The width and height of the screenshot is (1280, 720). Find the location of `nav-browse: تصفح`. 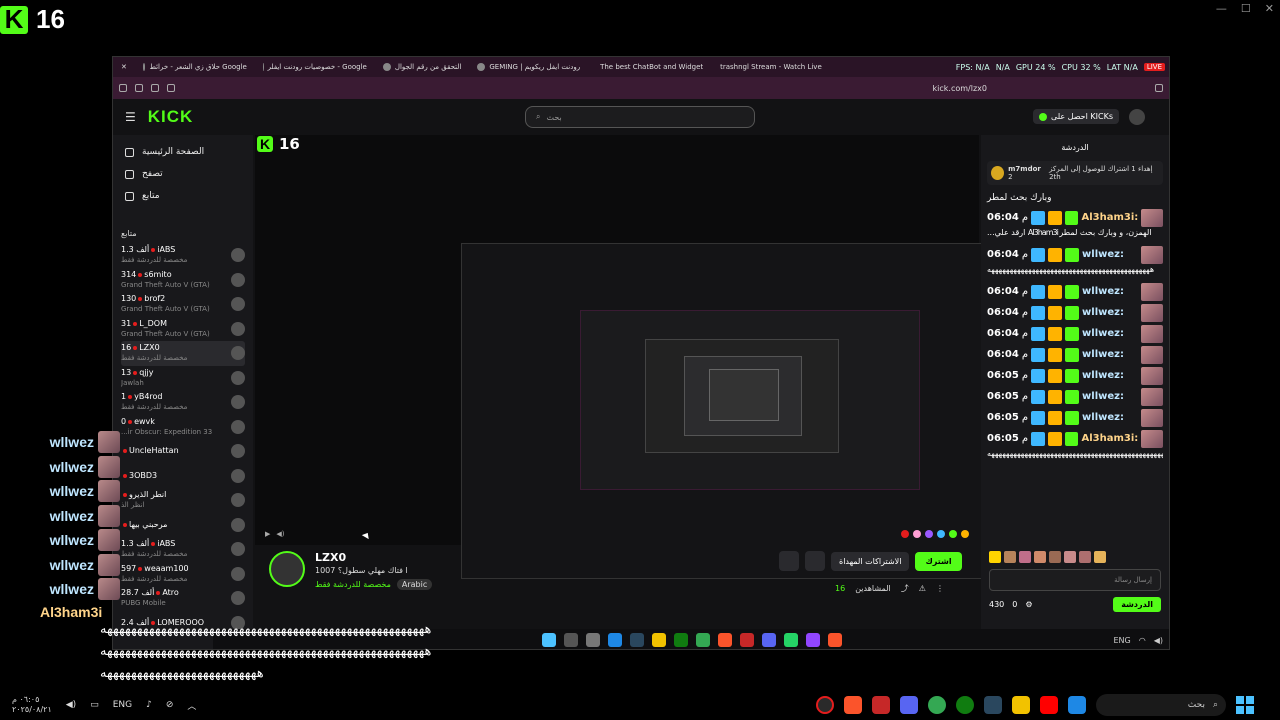

nav-browse: تصفح is located at coordinates (183, 174).